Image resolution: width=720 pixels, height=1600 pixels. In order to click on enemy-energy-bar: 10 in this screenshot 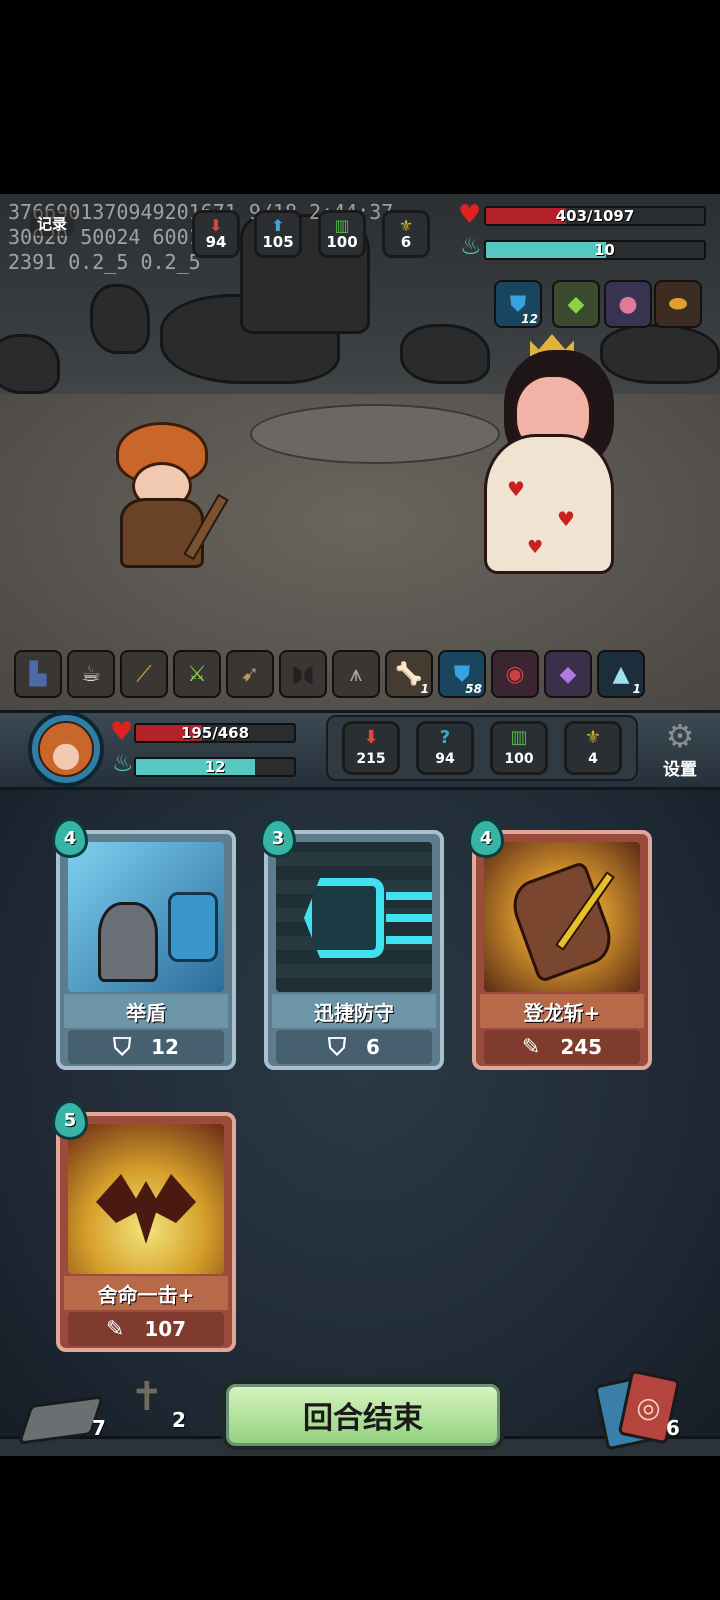, I will do `click(595, 250)`.